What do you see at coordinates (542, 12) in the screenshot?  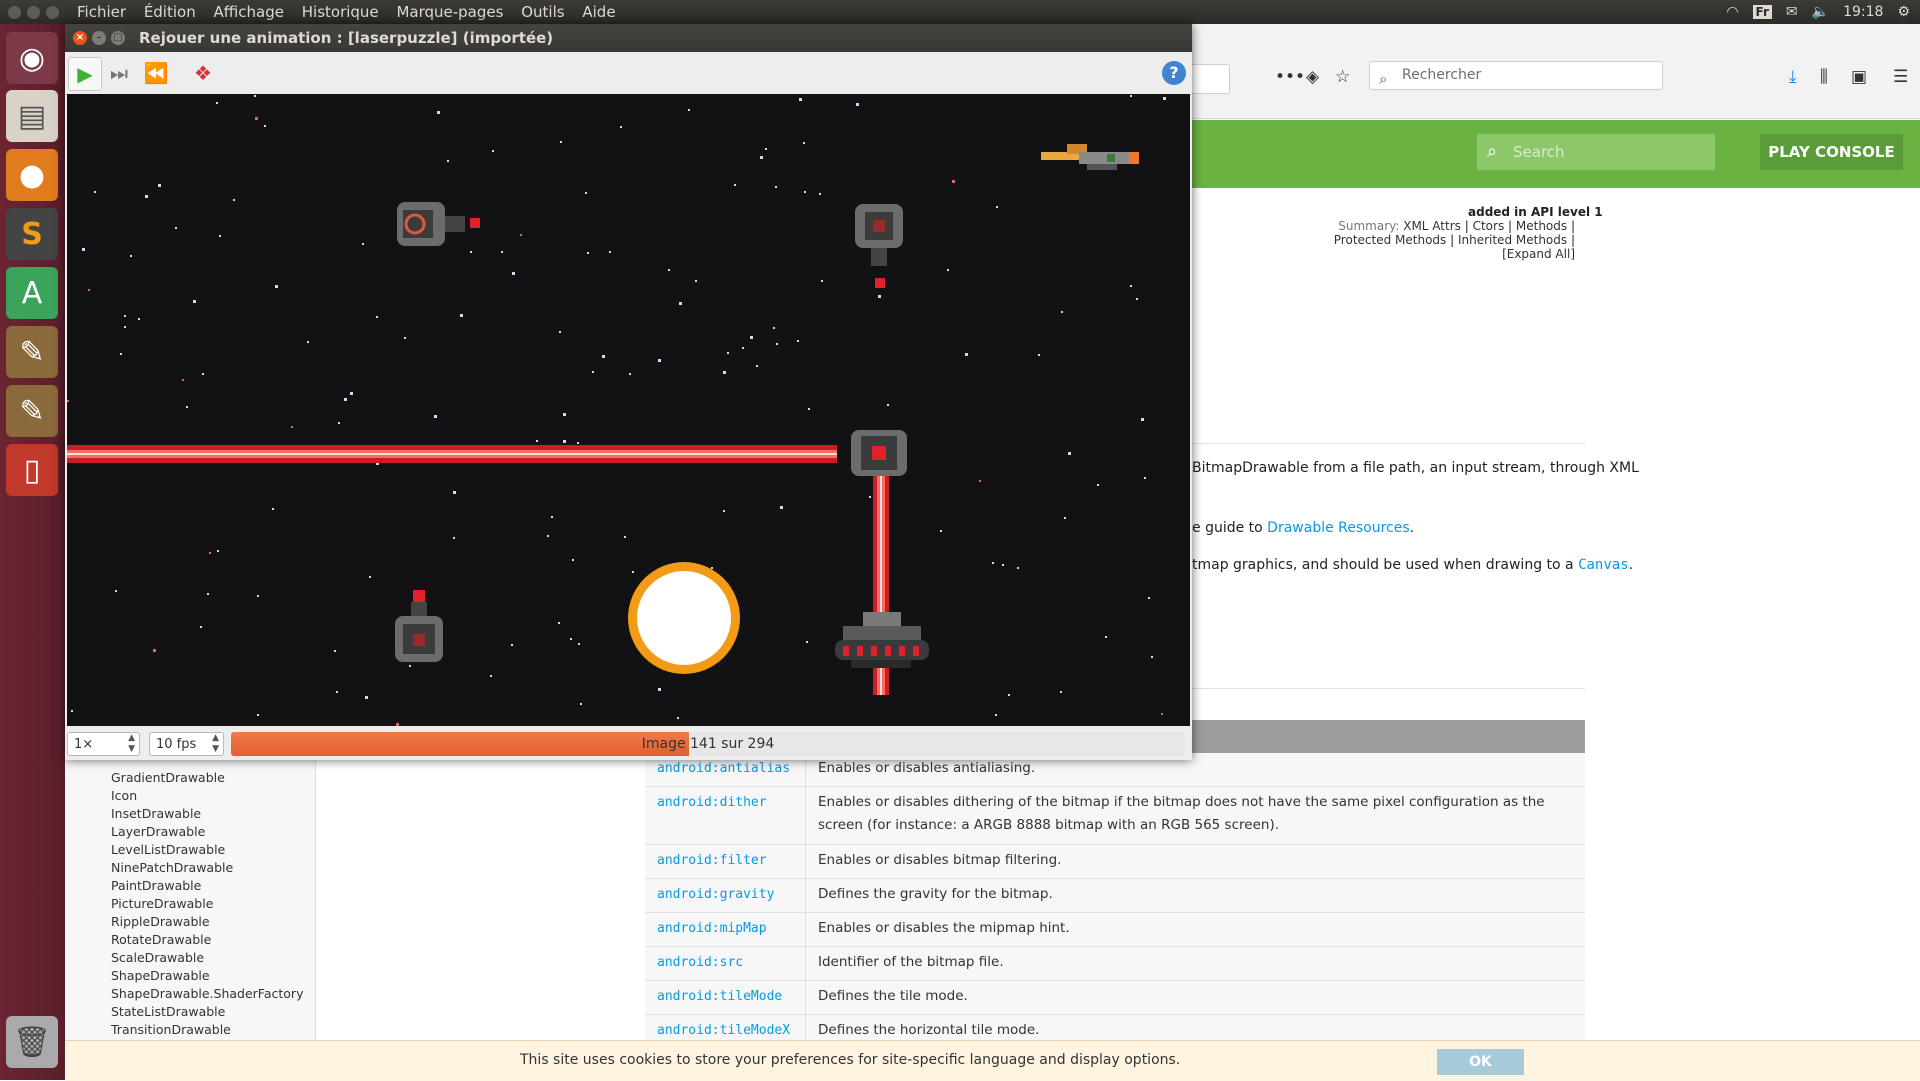 I see `menu-outils: Outils` at bounding box center [542, 12].